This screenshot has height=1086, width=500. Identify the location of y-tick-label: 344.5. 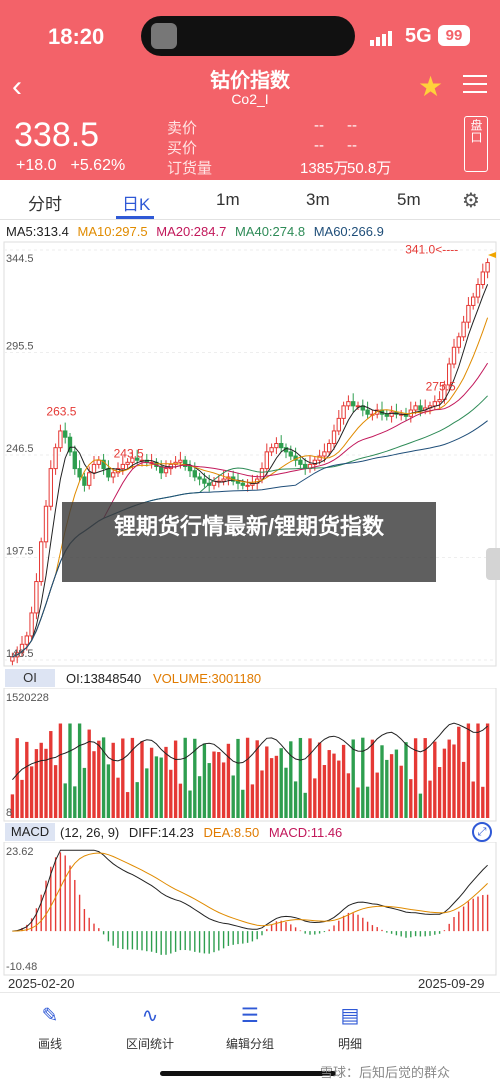
(20, 259).